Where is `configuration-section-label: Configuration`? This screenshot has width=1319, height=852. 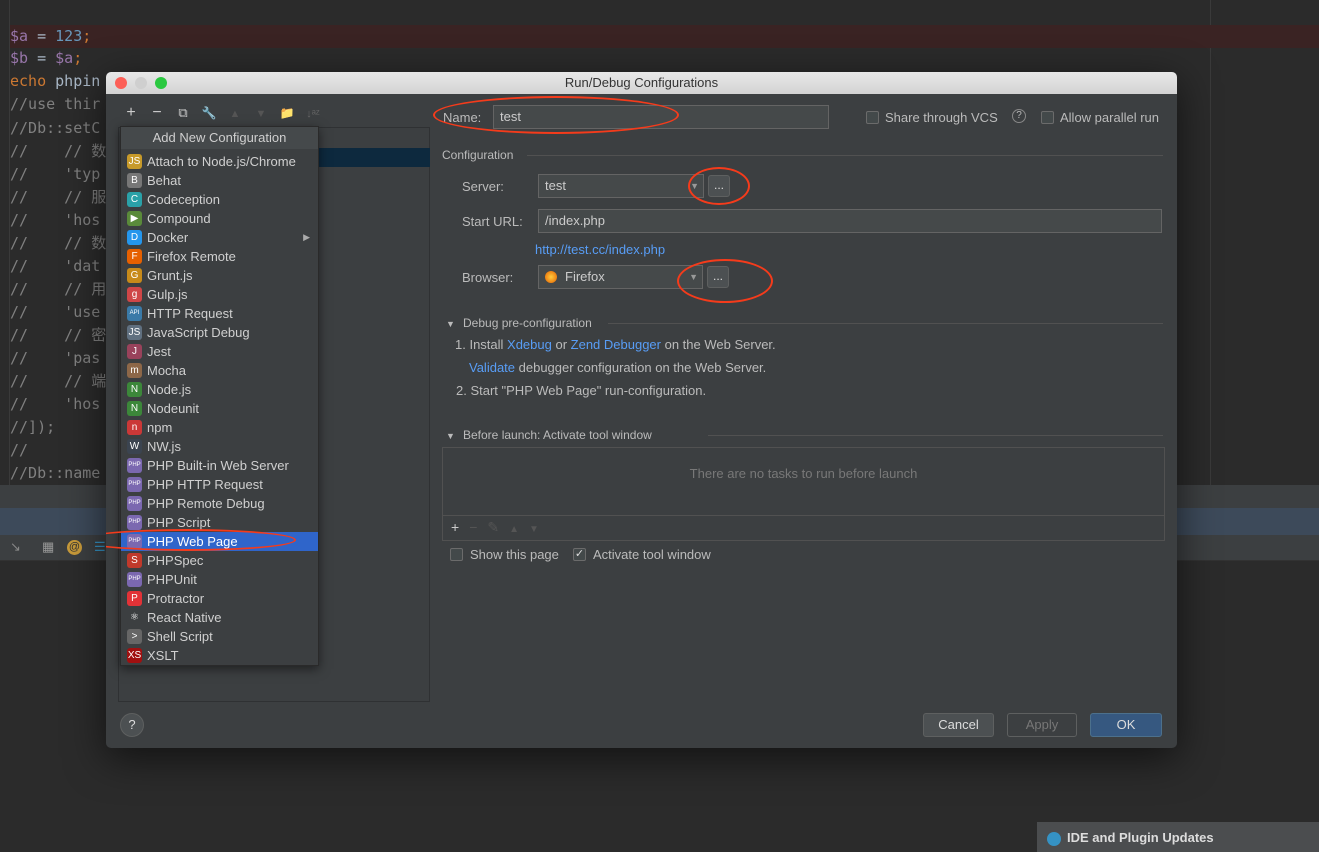
configuration-section-label: Configuration is located at coordinates (478, 155).